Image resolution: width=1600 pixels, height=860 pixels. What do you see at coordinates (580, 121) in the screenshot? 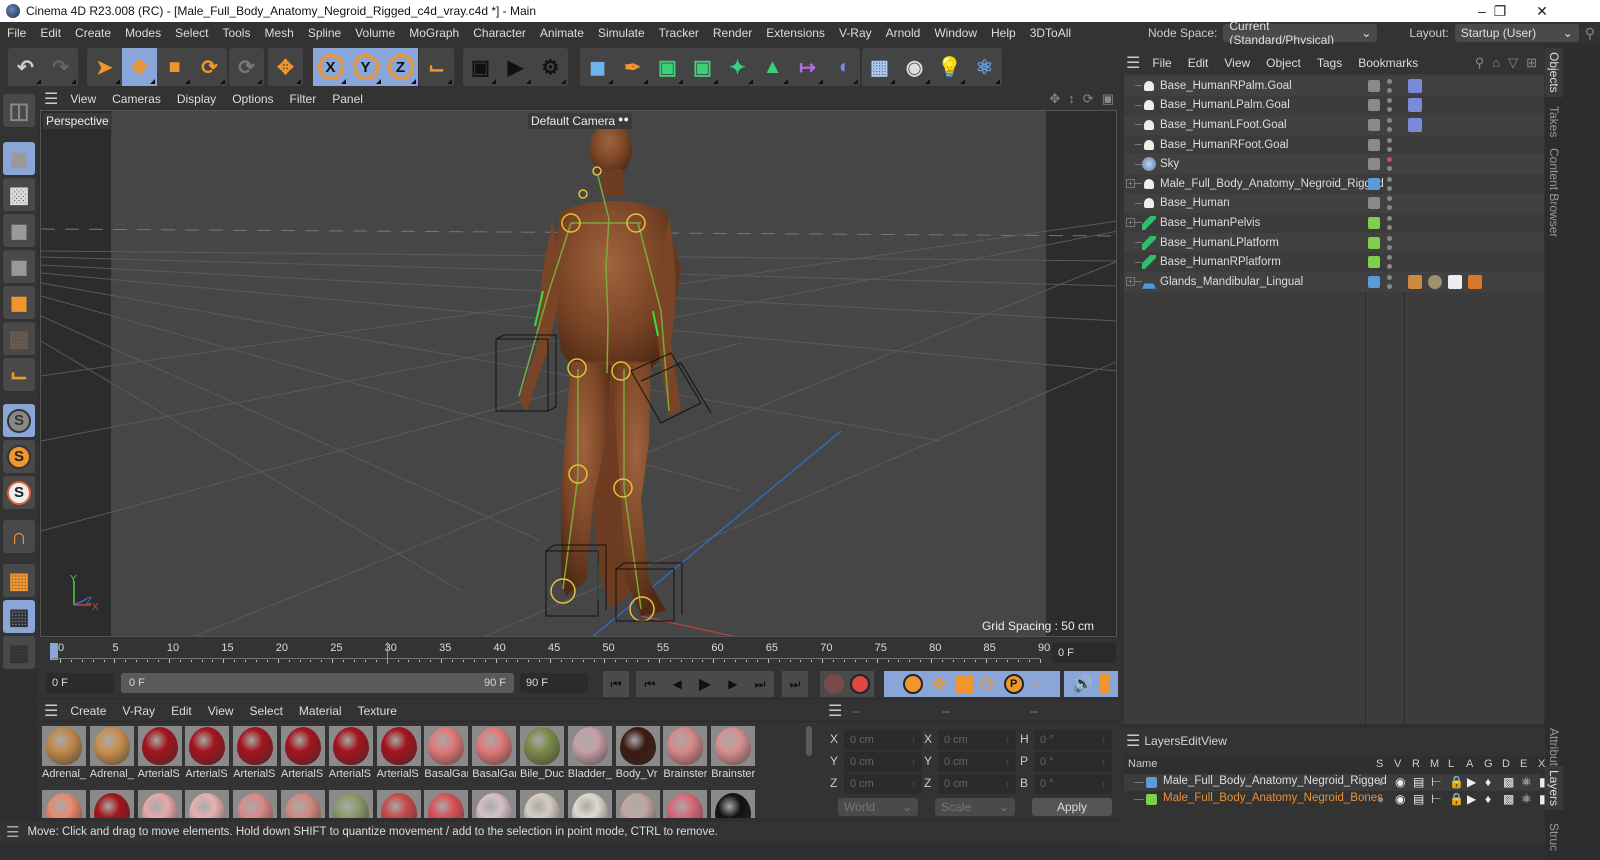
I see `camera-label: Default Camera ●●` at bounding box center [580, 121].